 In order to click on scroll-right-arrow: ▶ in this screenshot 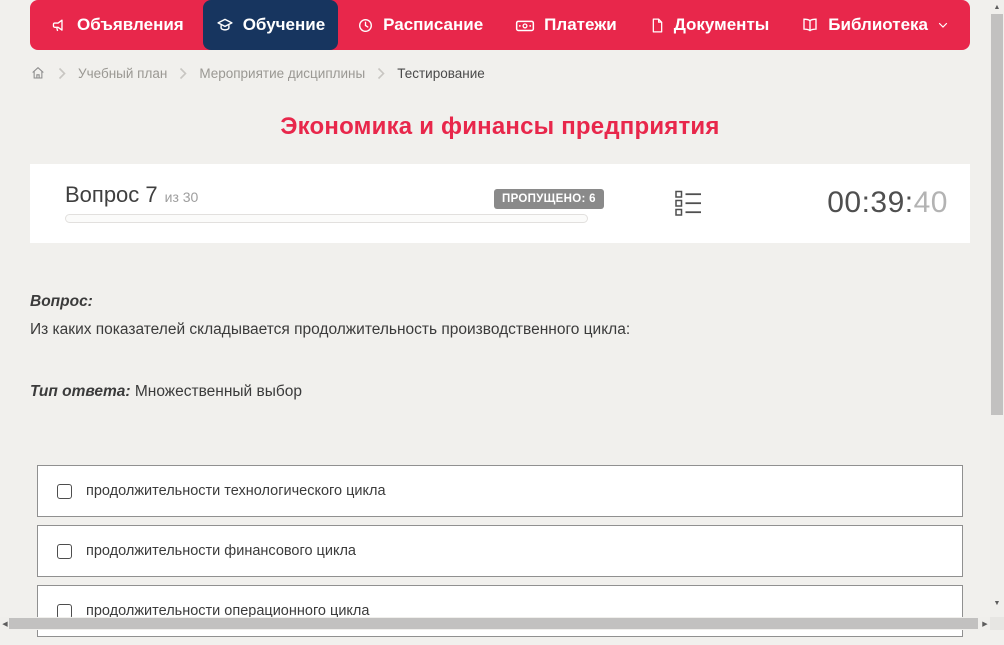, I will do `click(985, 623)`.